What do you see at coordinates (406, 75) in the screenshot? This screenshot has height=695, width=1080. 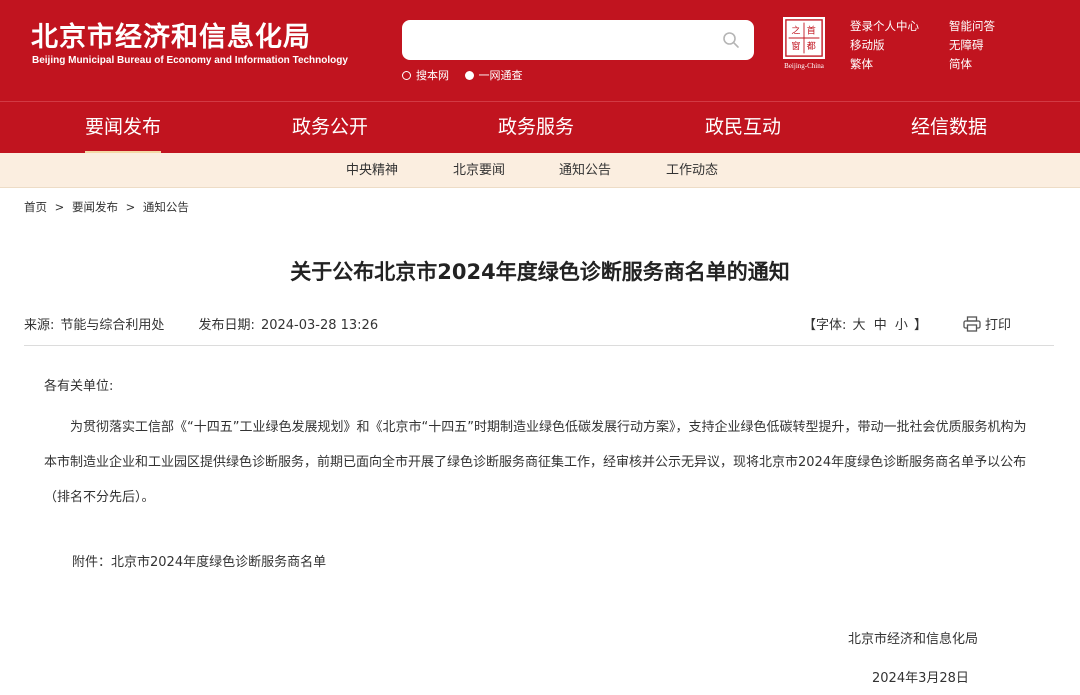 I see `radio-unchecked-icon` at bounding box center [406, 75].